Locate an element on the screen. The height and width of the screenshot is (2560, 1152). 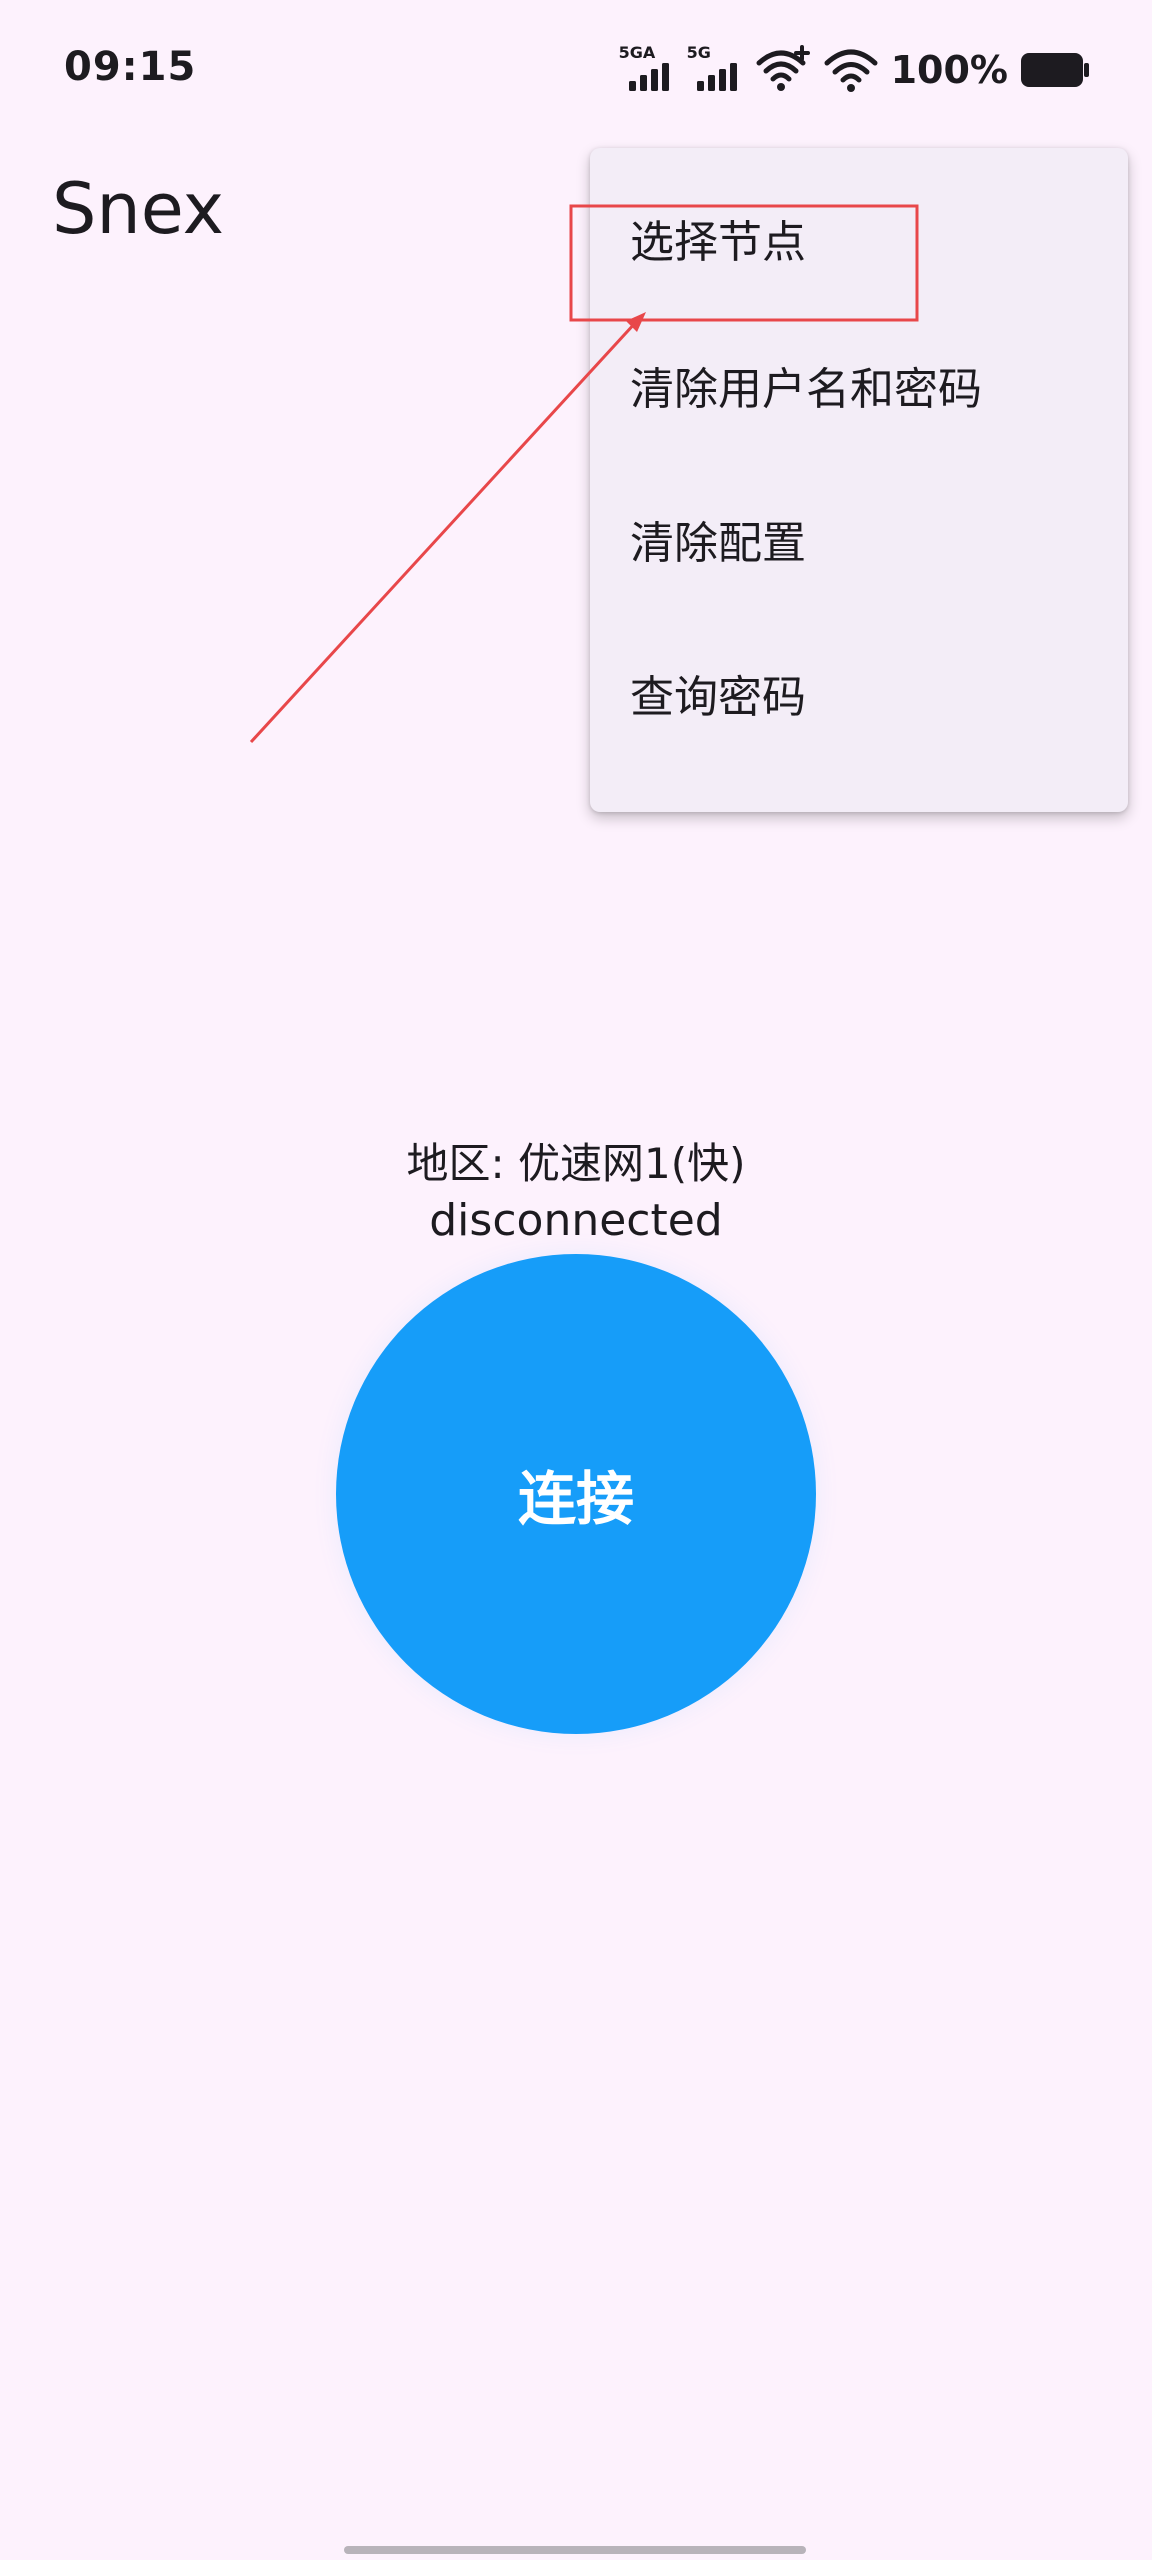
connection-status: disconnected is located at coordinates (576, 1220).